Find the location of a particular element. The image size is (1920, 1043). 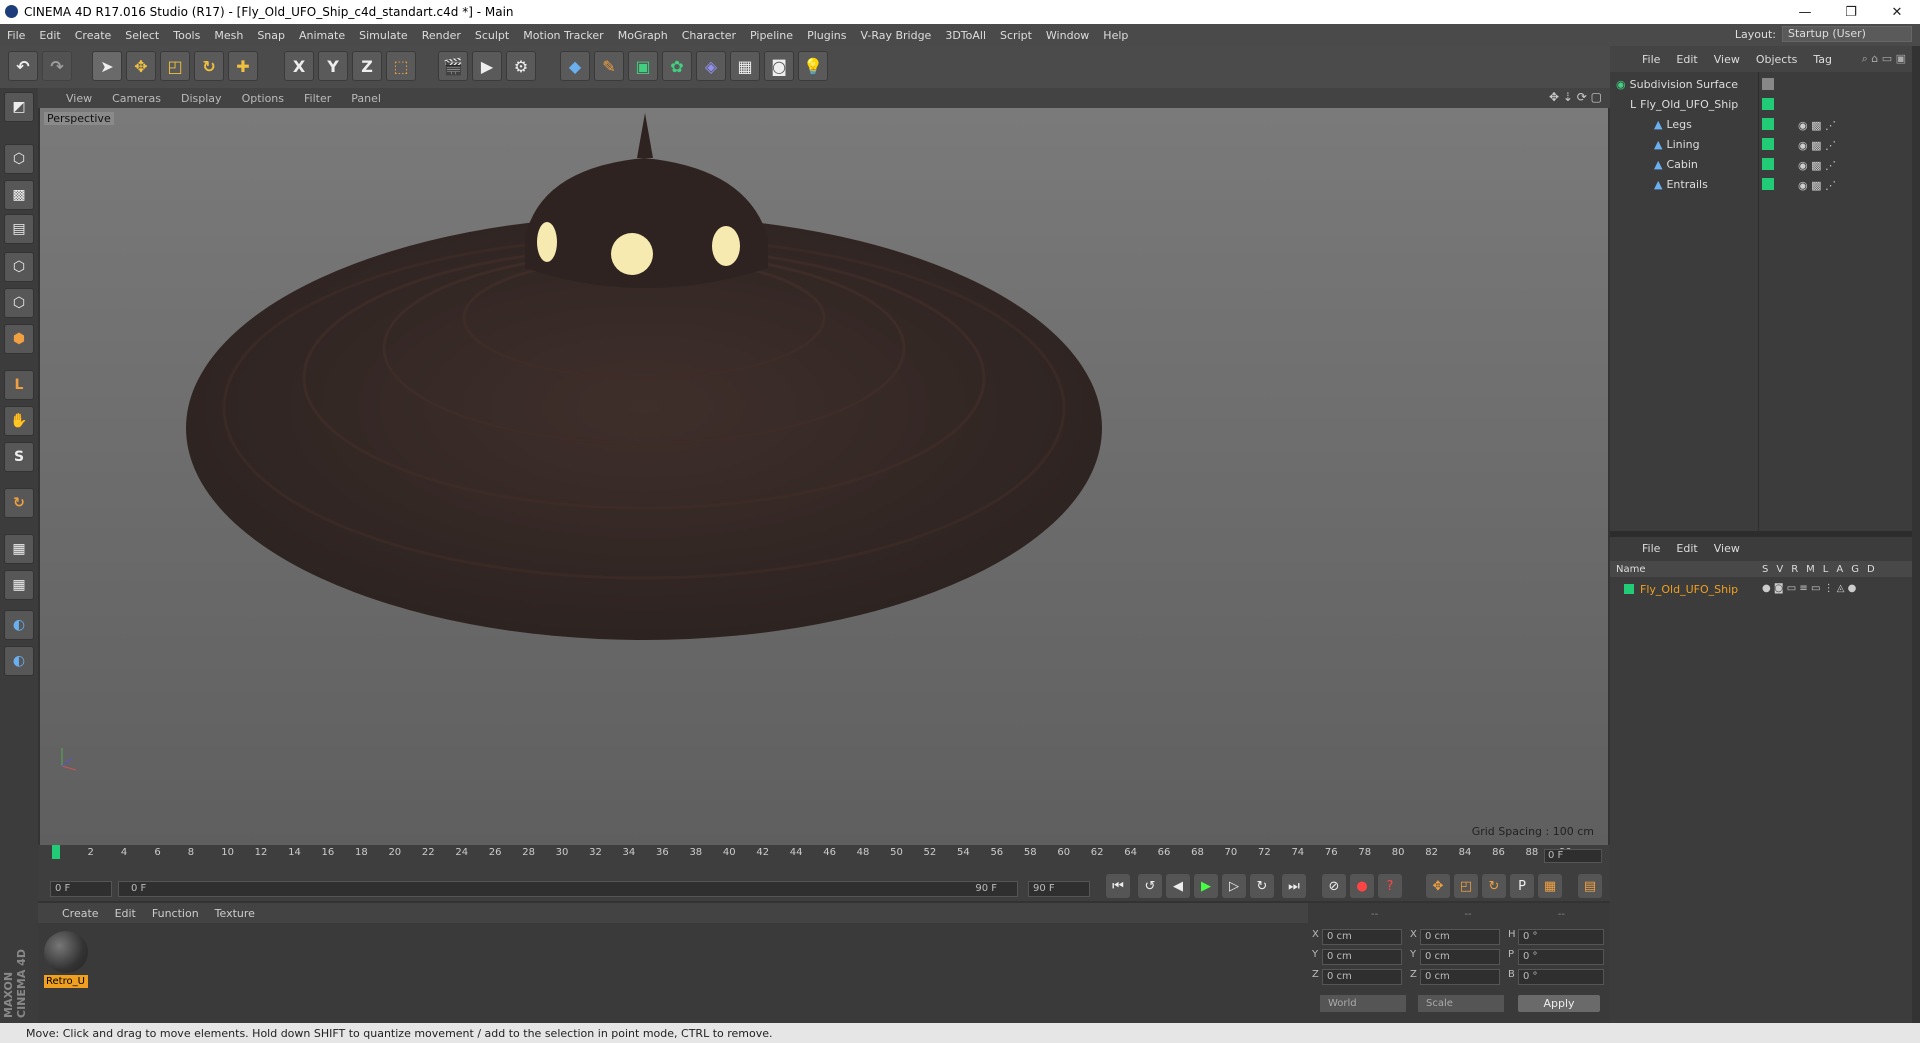

previous-frame-icon: ◀ is located at coordinates (1178, 886).